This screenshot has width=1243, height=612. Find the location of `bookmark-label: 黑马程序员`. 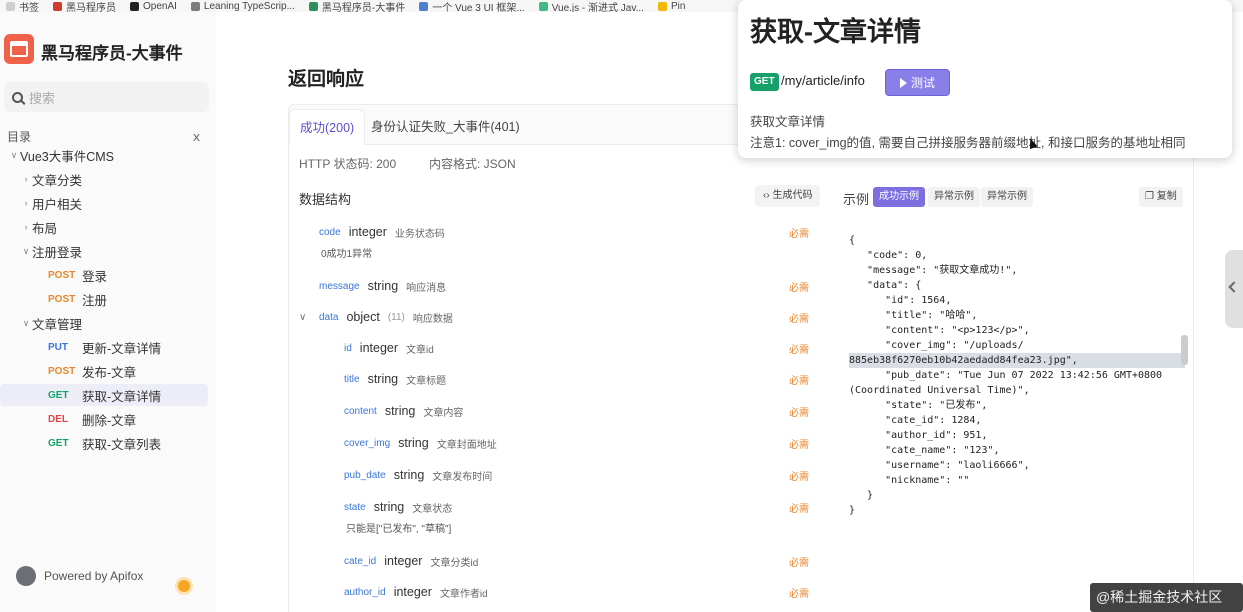

bookmark-label: 黑马程序员 is located at coordinates (91, 7).